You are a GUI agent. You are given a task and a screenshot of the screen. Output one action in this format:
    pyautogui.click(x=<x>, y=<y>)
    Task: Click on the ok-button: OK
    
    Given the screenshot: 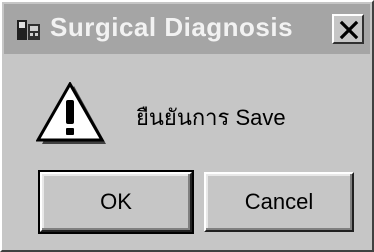 What is the action you would take?
    pyautogui.click(x=116, y=202)
    